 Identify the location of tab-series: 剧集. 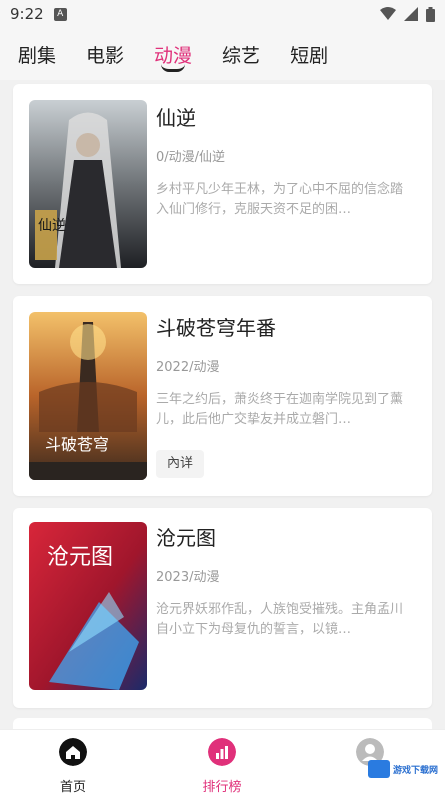
(37, 54).